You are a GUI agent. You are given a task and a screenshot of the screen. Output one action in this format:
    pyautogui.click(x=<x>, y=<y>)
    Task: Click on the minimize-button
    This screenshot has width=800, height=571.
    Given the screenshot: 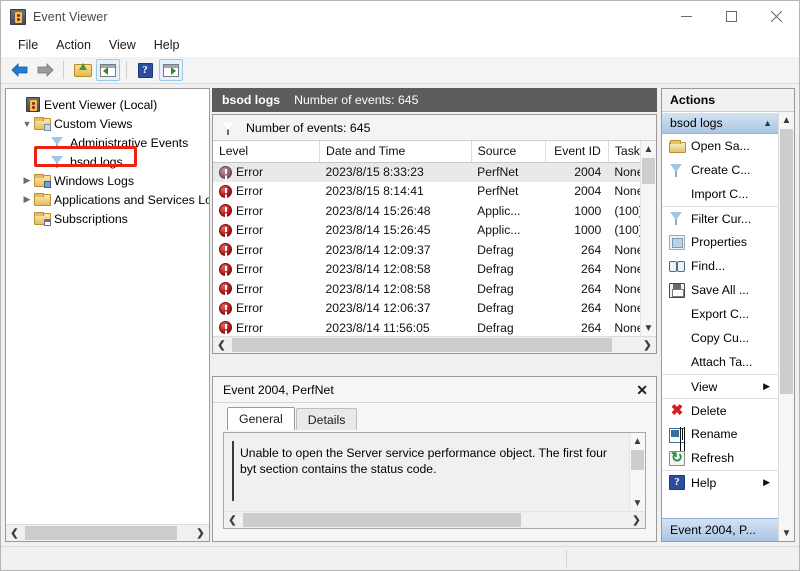 What is the action you would take?
    pyautogui.click(x=686, y=16)
    